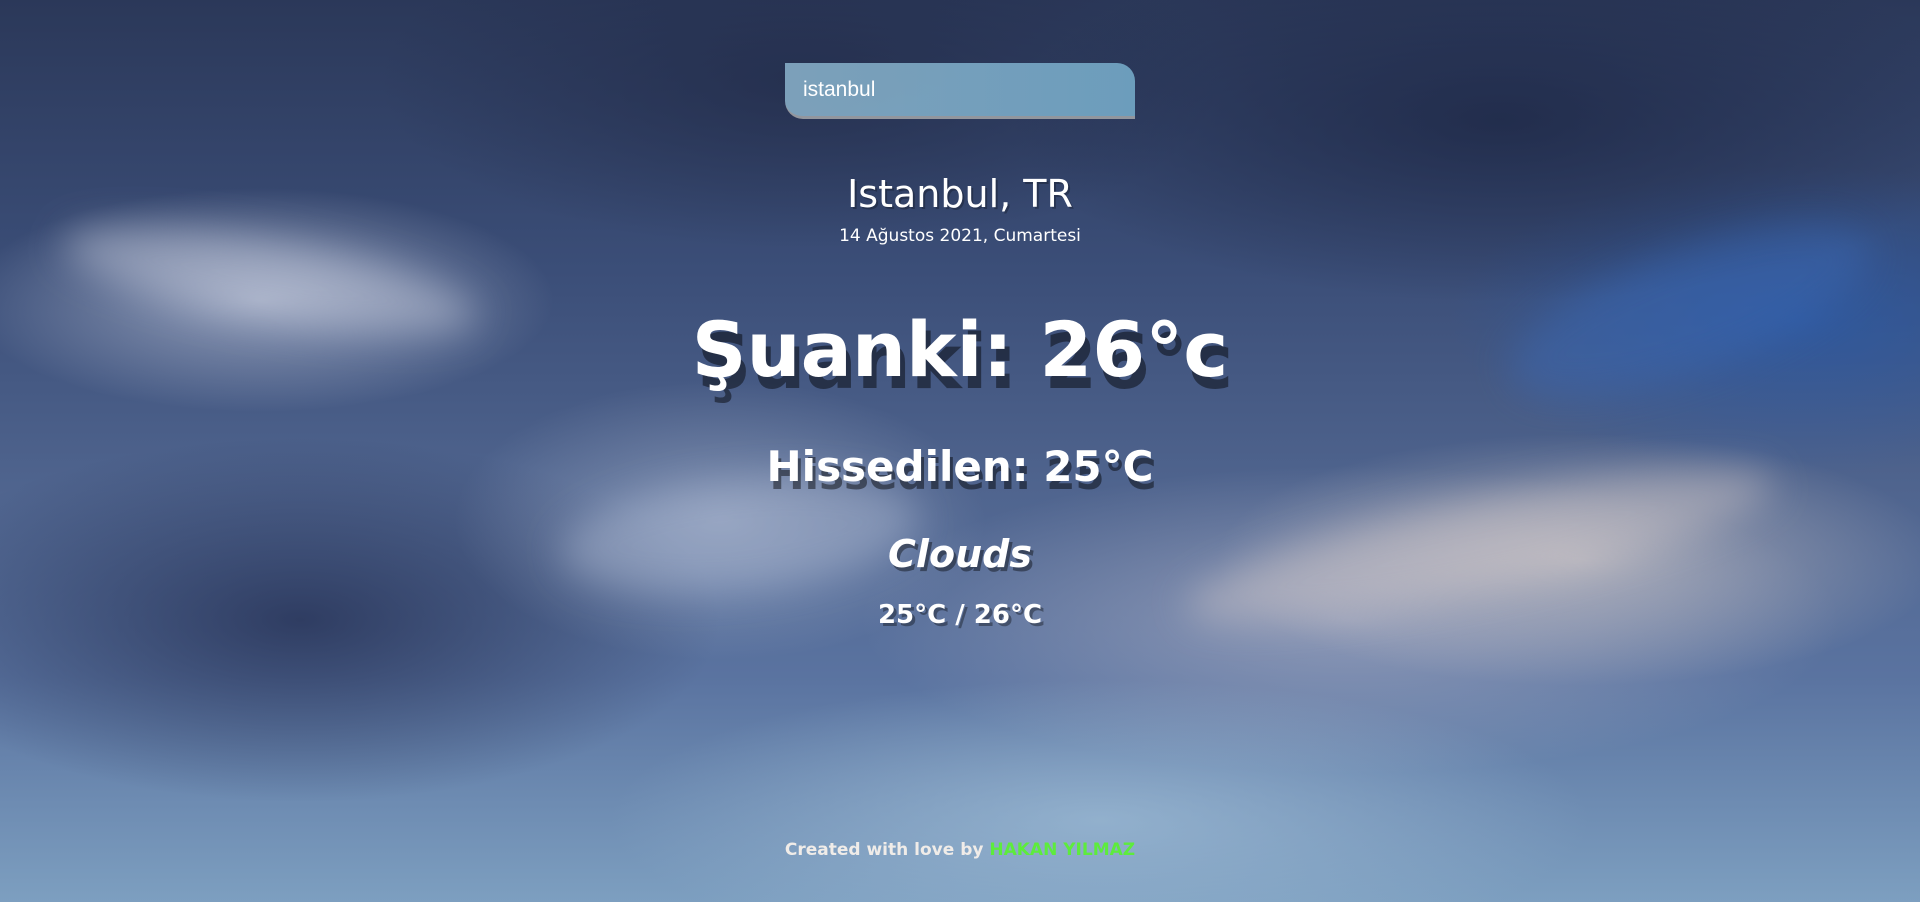  What do you see at coordinates (960, 236) in the screenshot?
I see `current-date: 14 Ağustos 2021, Cumartesi` at bounding box center [960, 236].